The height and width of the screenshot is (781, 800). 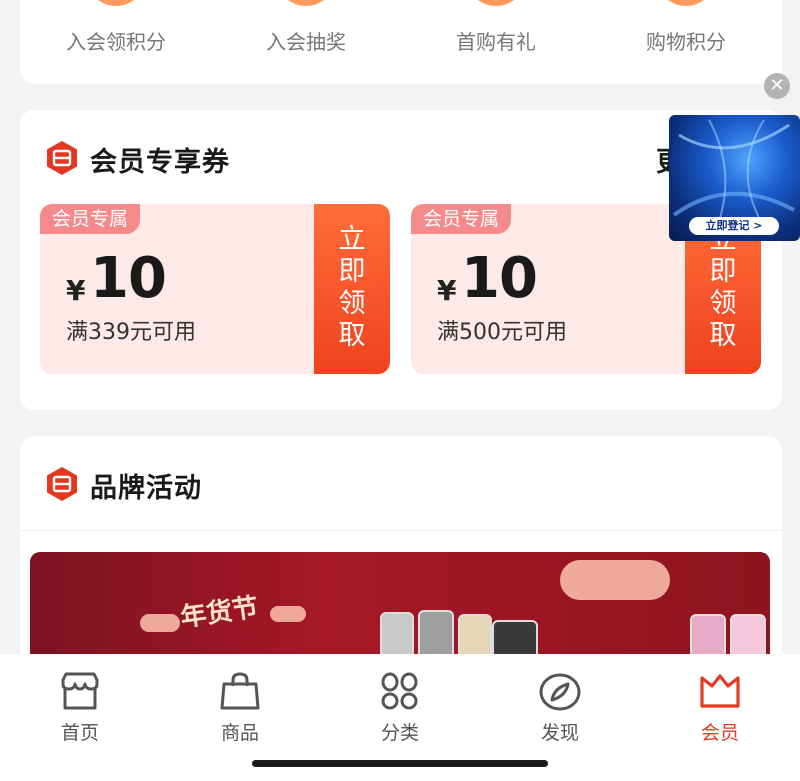 I want to click on ad-register-button: 立即登记 >, so click(x=734, y=226).